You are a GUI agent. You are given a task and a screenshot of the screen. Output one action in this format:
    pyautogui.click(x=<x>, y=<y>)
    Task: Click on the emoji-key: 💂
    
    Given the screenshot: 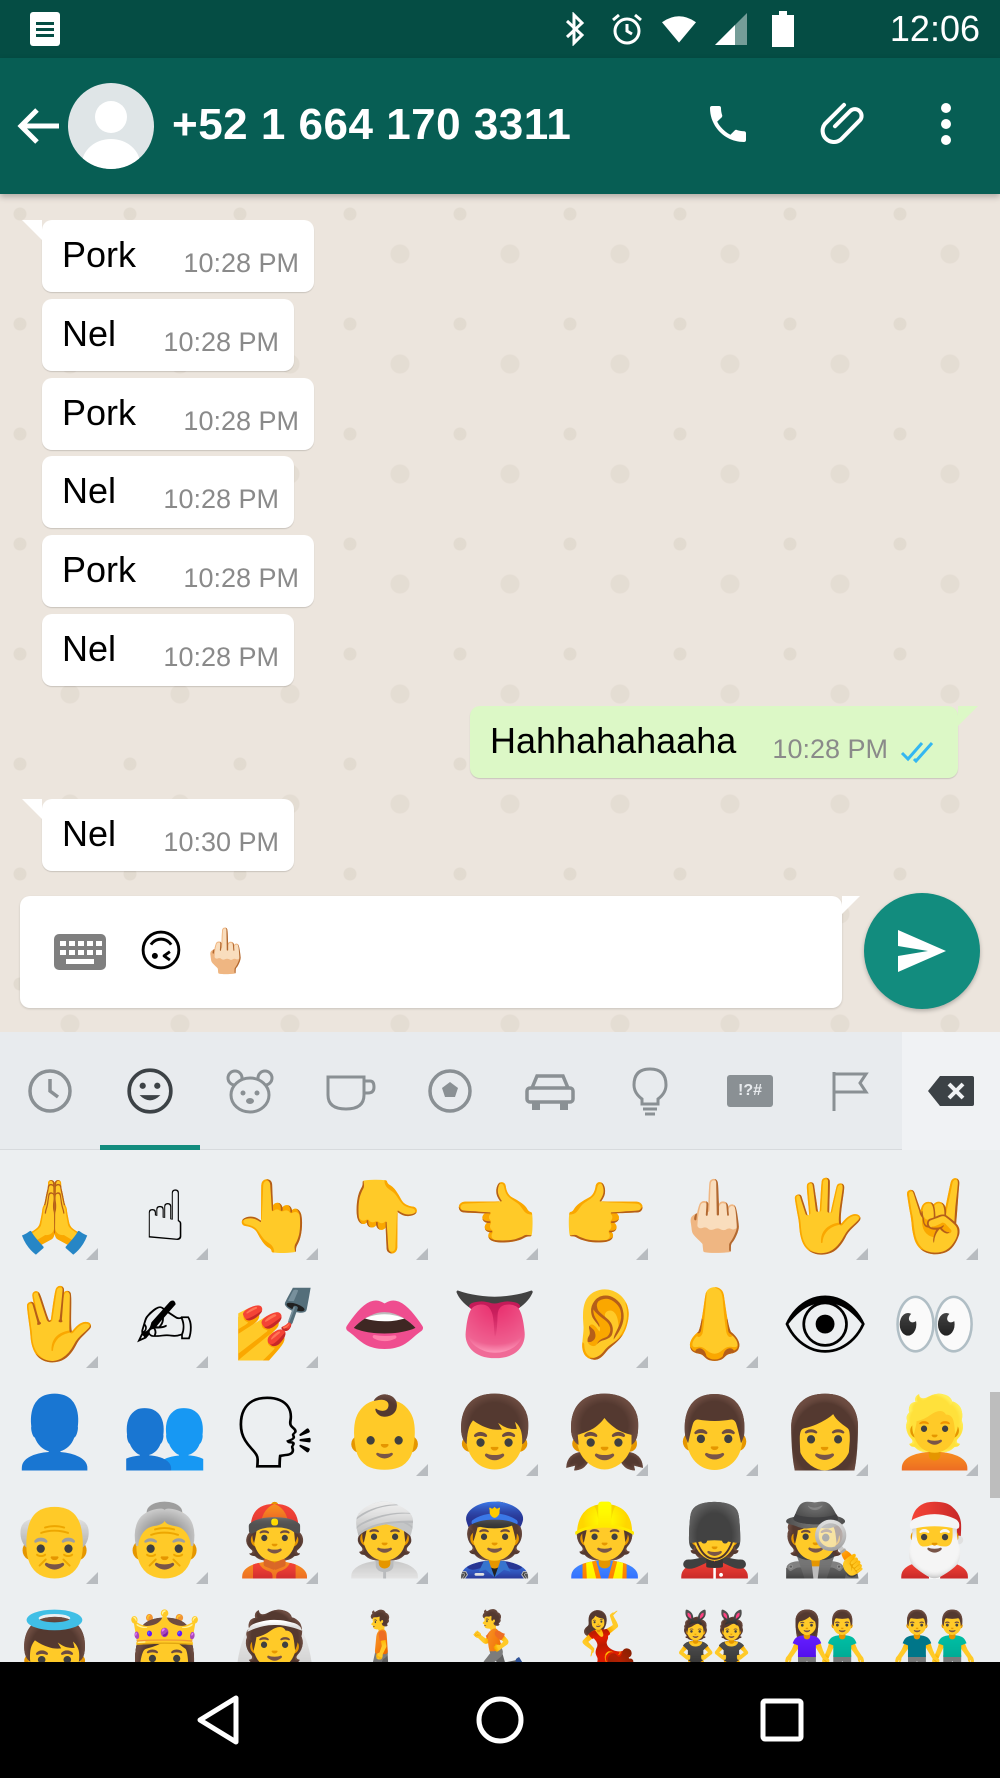 What is the action you would take?
    pyautogui.click(x=715, y=1540)
    